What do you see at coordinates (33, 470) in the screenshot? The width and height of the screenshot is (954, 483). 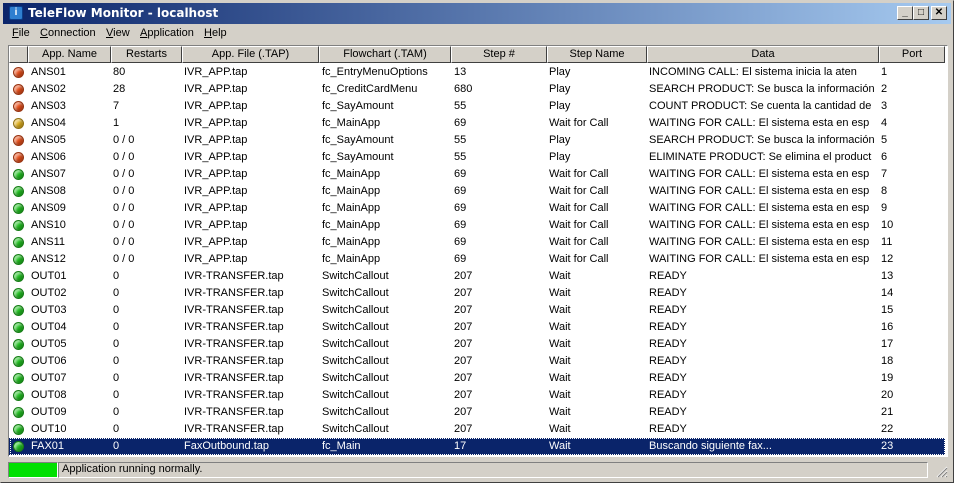 I see `status-indicator` at bounding box center [33, 470].